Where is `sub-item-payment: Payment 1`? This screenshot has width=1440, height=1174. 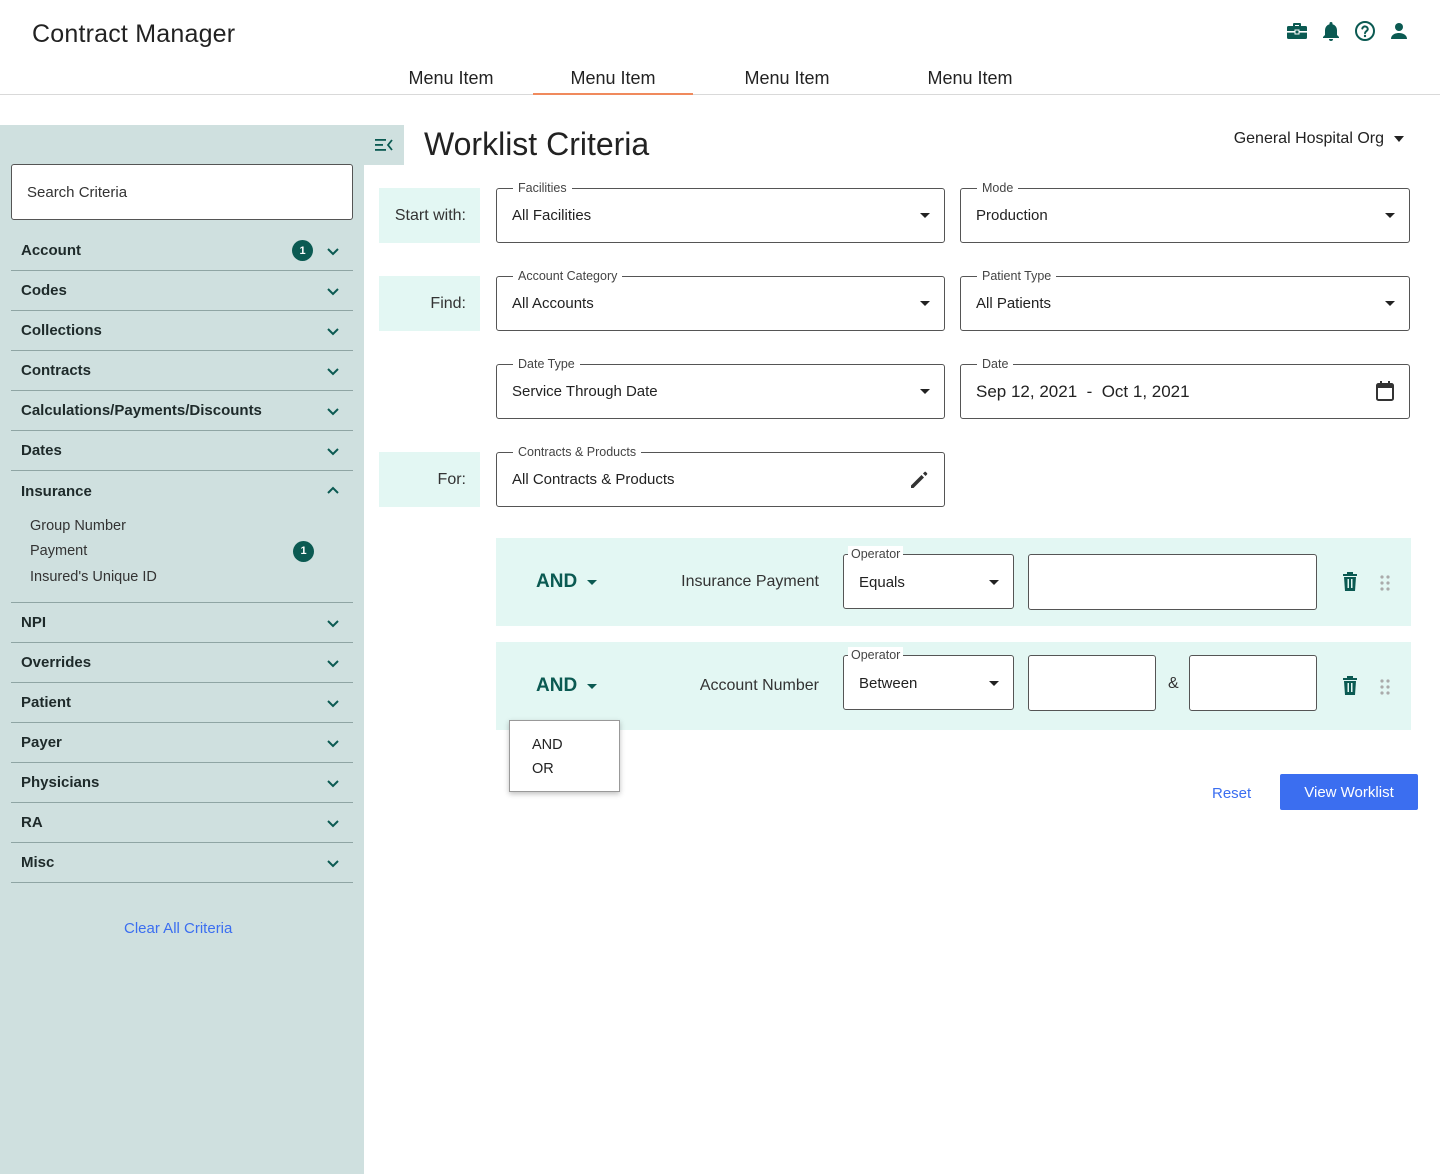
sub-item-payment: Payment 1 is located at coordinates (191, 552).